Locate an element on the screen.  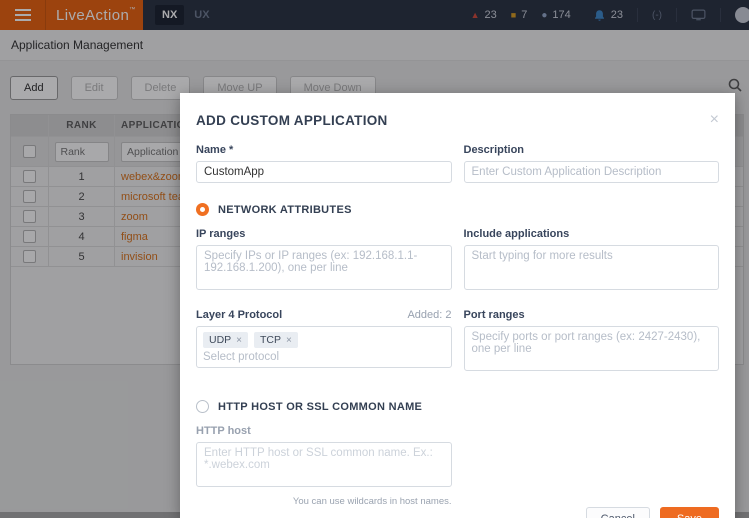
save-button: Save is located at coordinates (689, 512).